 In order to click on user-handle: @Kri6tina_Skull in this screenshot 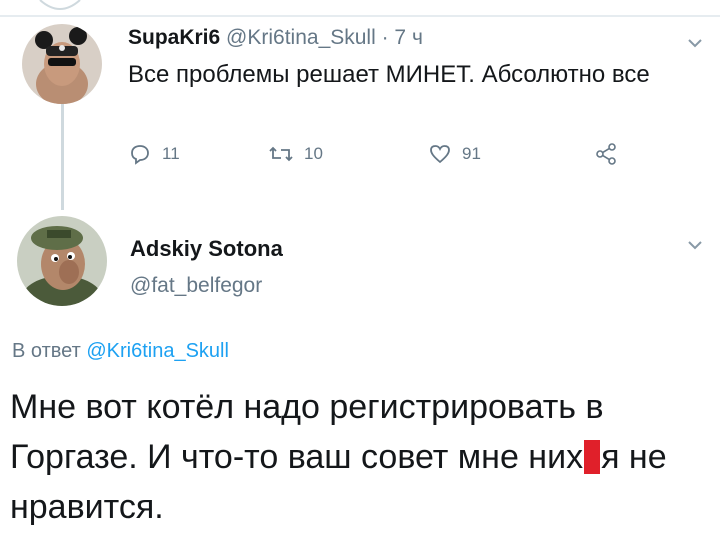, I will do `click(301, 37)`.